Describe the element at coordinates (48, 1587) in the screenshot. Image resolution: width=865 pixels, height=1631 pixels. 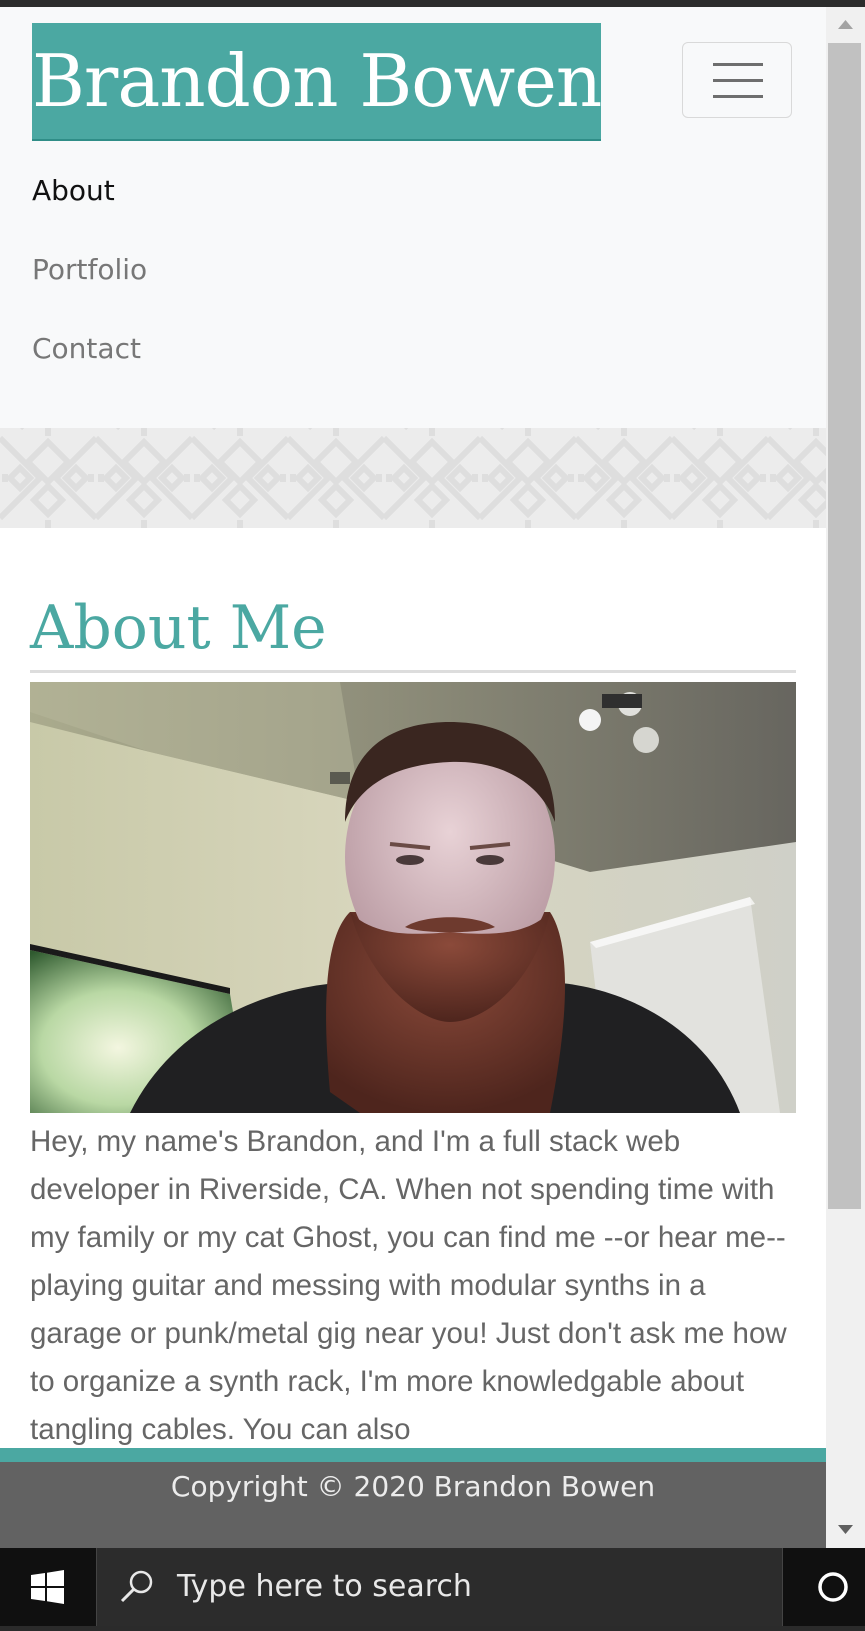
I see `windows-start-icon` at that location.